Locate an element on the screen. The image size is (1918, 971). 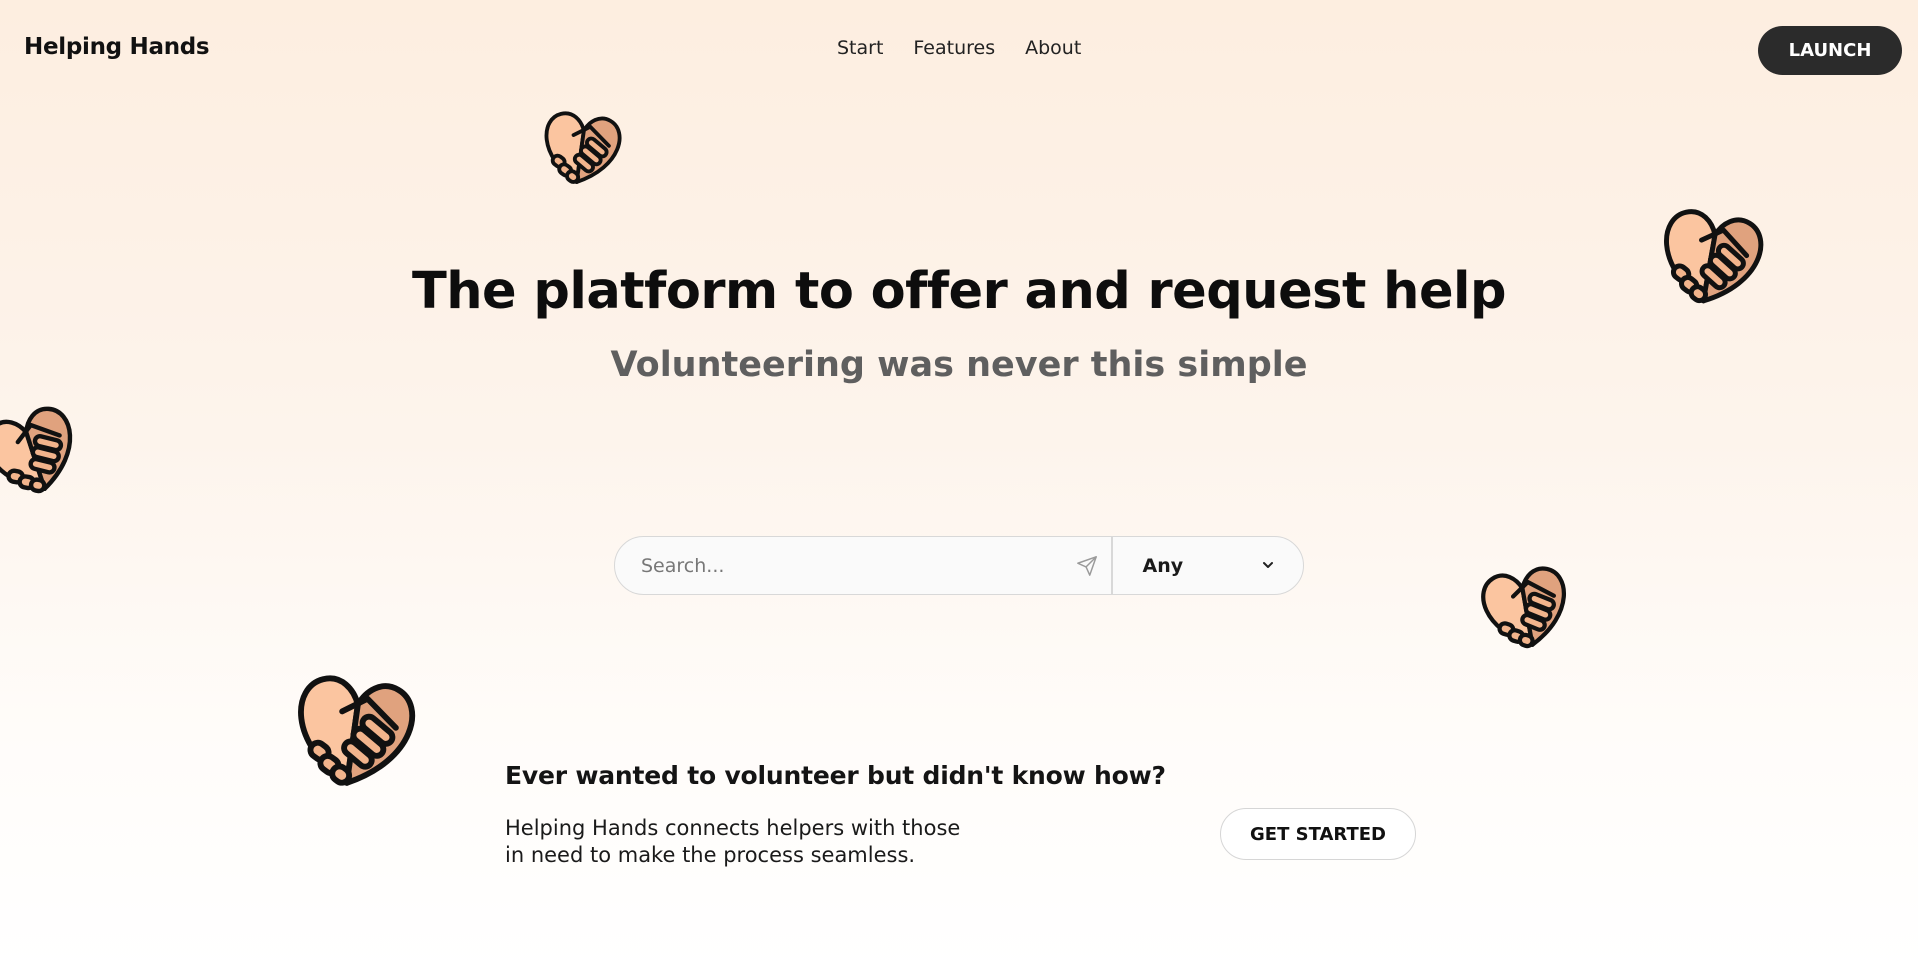
cta-description-line: in need to make the process seamless. is located at coordinates (710, 855).